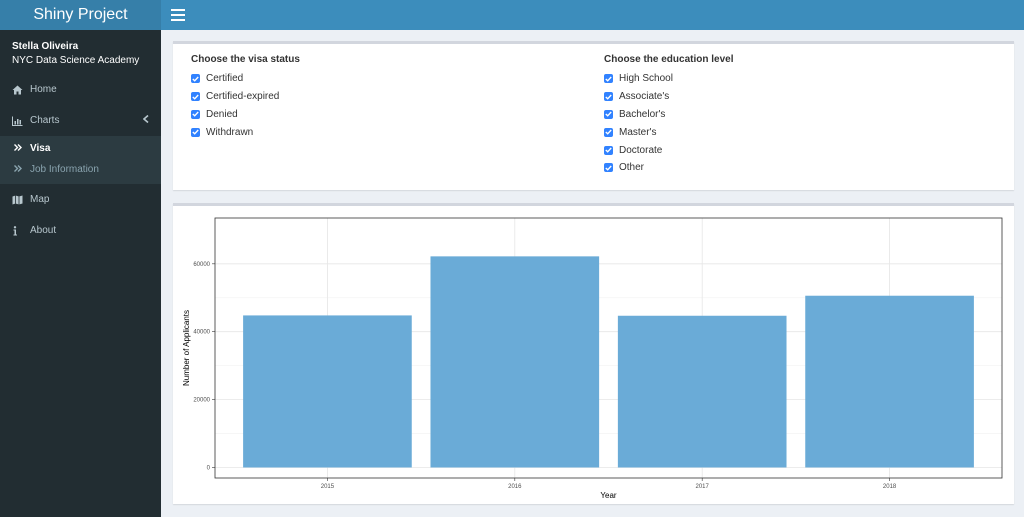  What do you see at coordinates (646, 79) in the screenshot?
I see `checkbox-label: High School` at bounding box center [646, 79].